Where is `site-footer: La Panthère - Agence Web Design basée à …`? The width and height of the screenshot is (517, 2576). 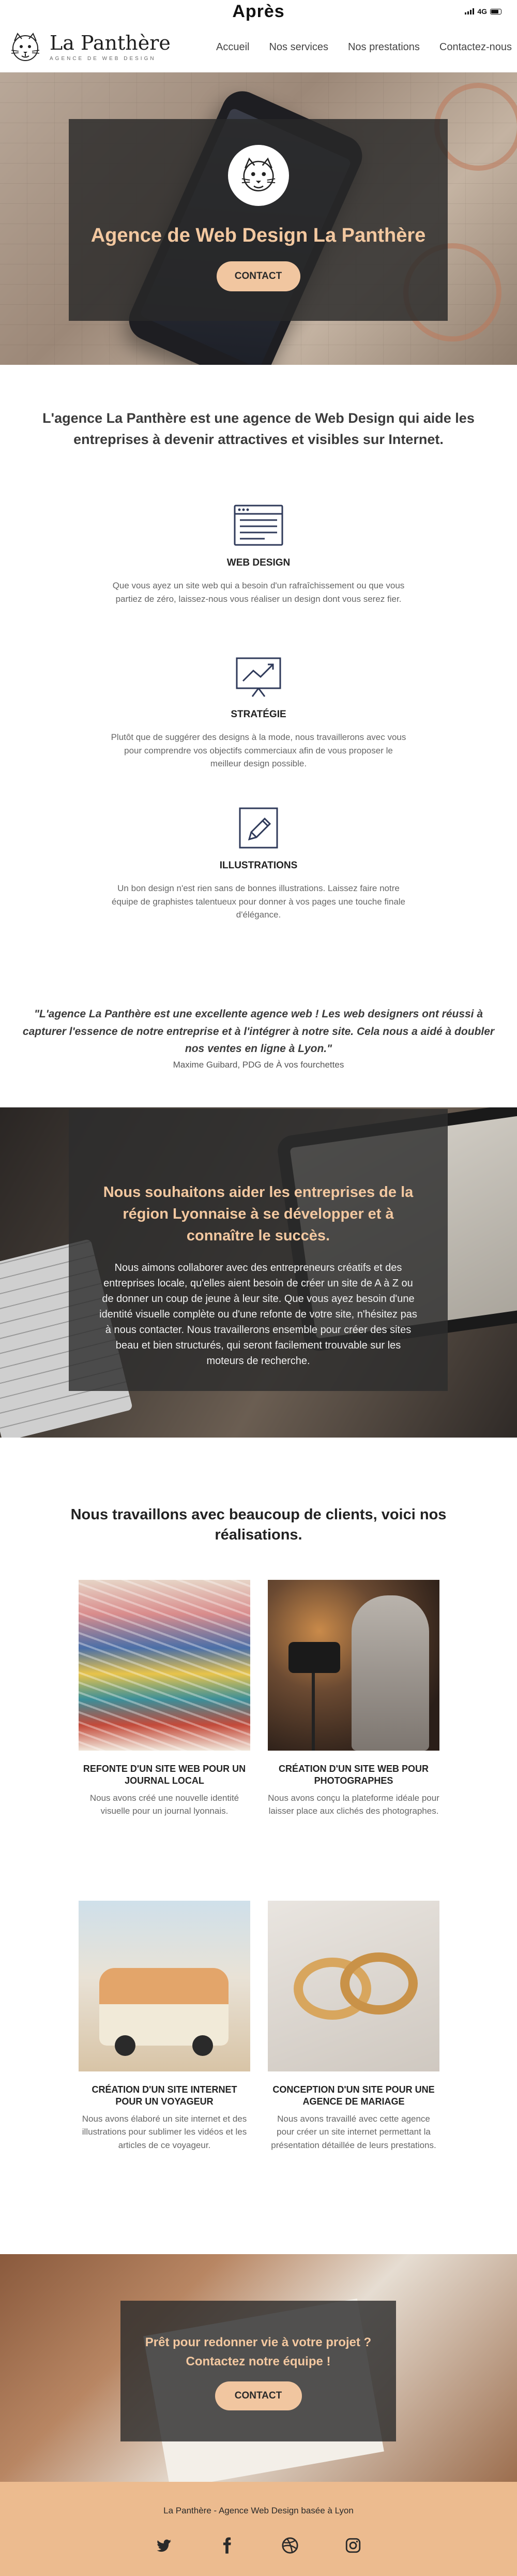
site-footer: La Panthère - Agence Web Design basée à … is located at coordinates (258, 2529).